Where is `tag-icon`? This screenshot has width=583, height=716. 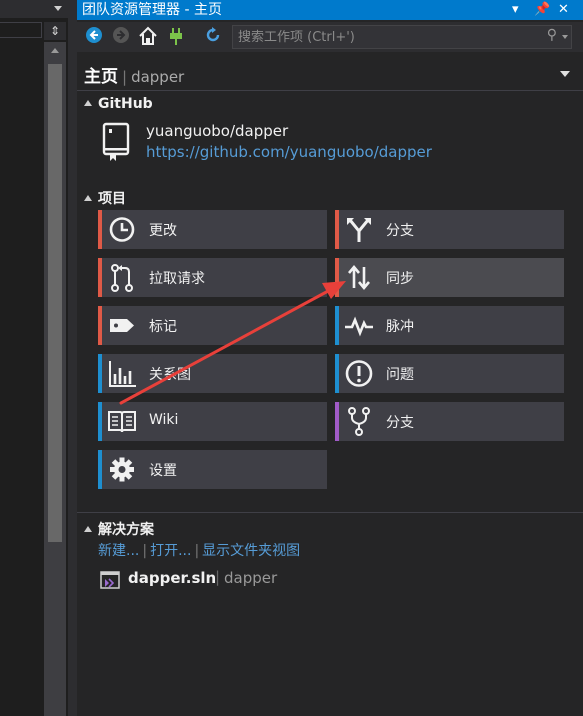
tag-icon is located at coordinates (122, 325).